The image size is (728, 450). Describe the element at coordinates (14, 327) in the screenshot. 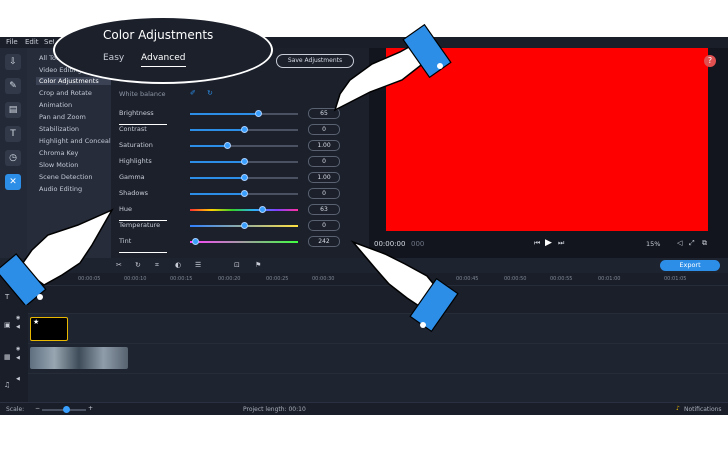

I see `overlay-track-controls: ▣ ◉ ◀` at that location.